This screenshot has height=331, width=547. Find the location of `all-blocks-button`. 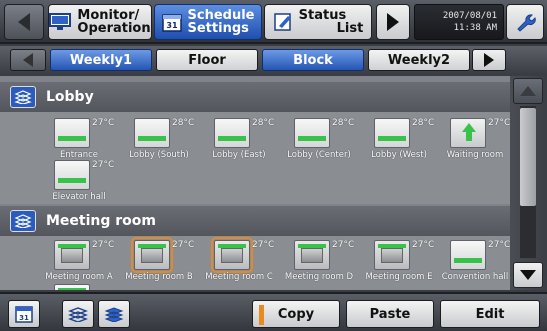

all-blocks-button is located at coordinates (114, 314).